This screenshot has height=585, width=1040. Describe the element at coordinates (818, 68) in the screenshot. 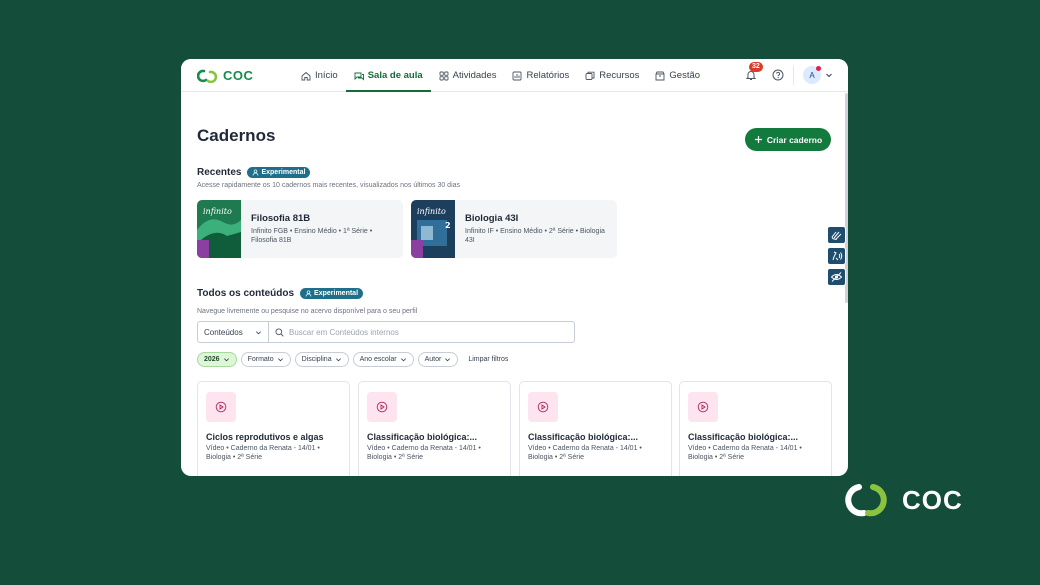

I see `status-dot` at that location.